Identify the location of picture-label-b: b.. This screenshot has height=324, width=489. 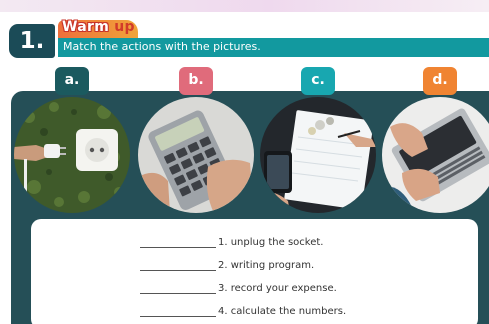
(196, 81).